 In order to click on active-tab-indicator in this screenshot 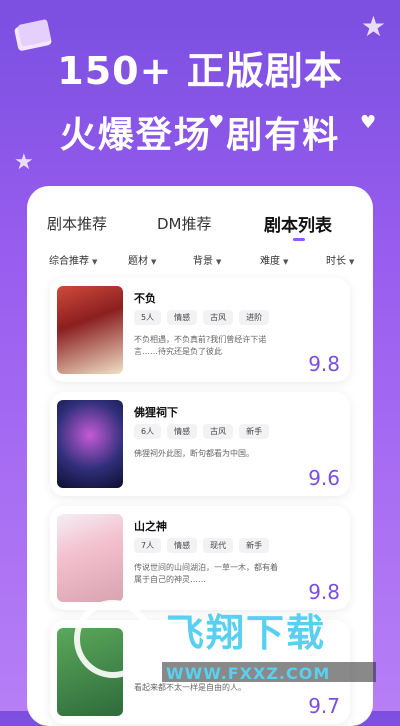, I will do `click(299, 239)`.